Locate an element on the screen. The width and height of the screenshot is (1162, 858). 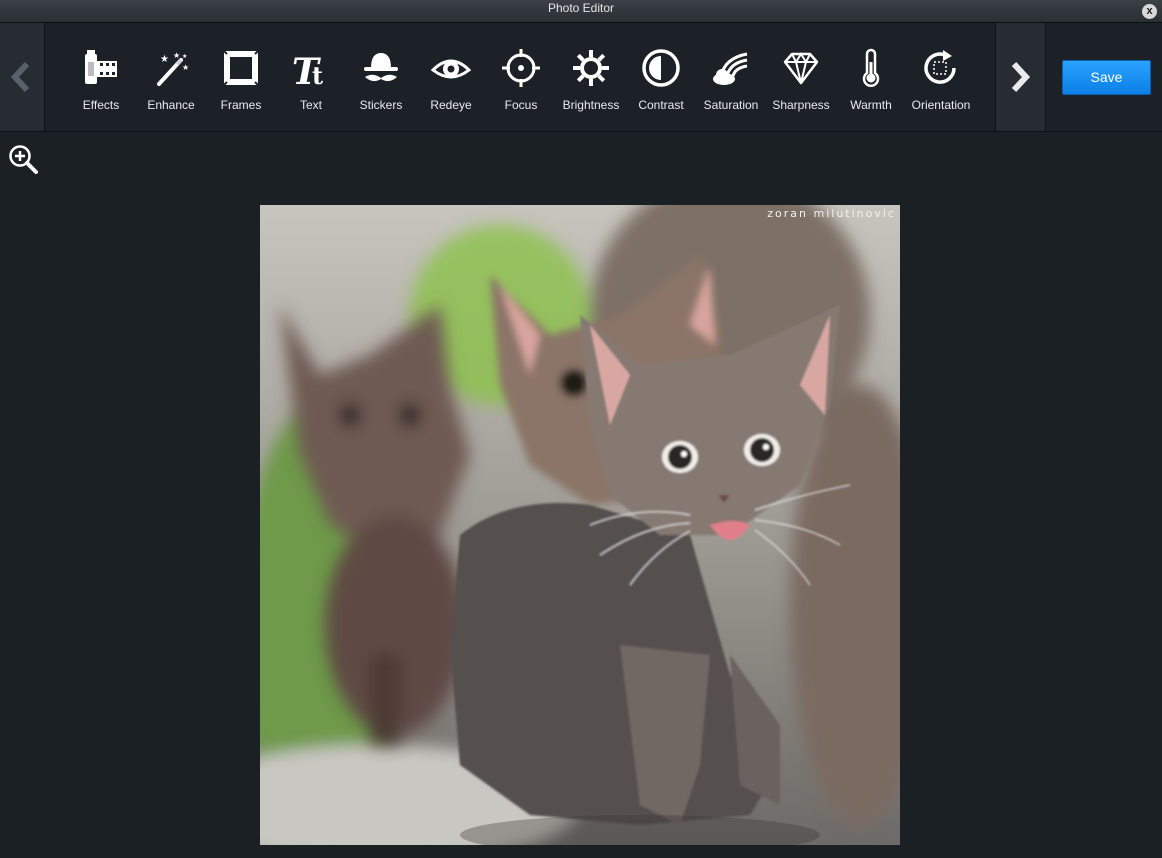
rotate-icon is located at coordinates (940, 67).